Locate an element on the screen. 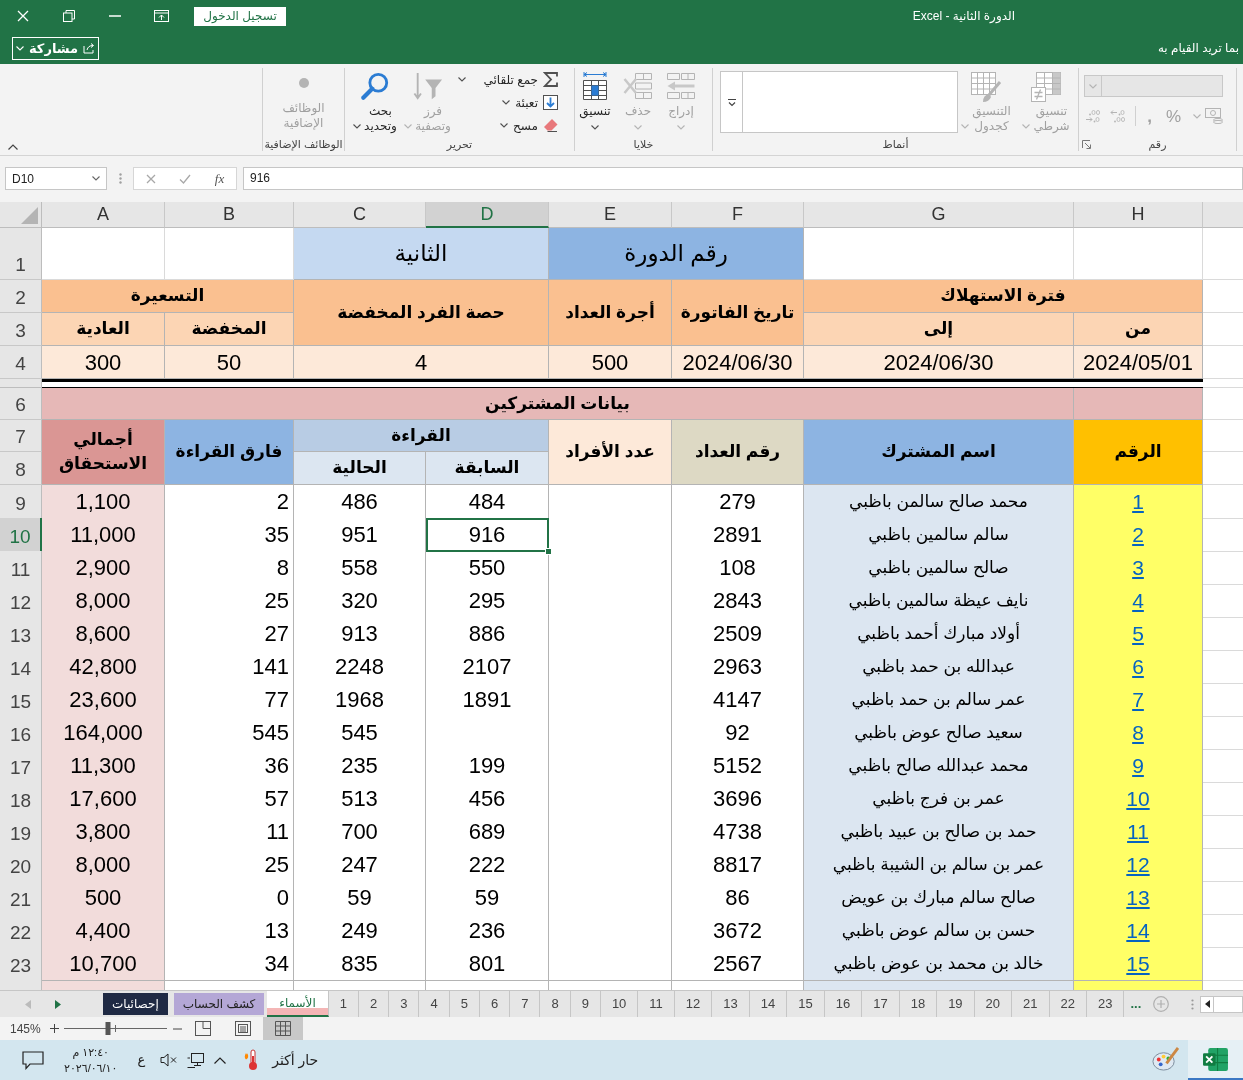 This screenshot has height=1080, width=1243. table-cell: 199 is located at coordinates (487, 766).